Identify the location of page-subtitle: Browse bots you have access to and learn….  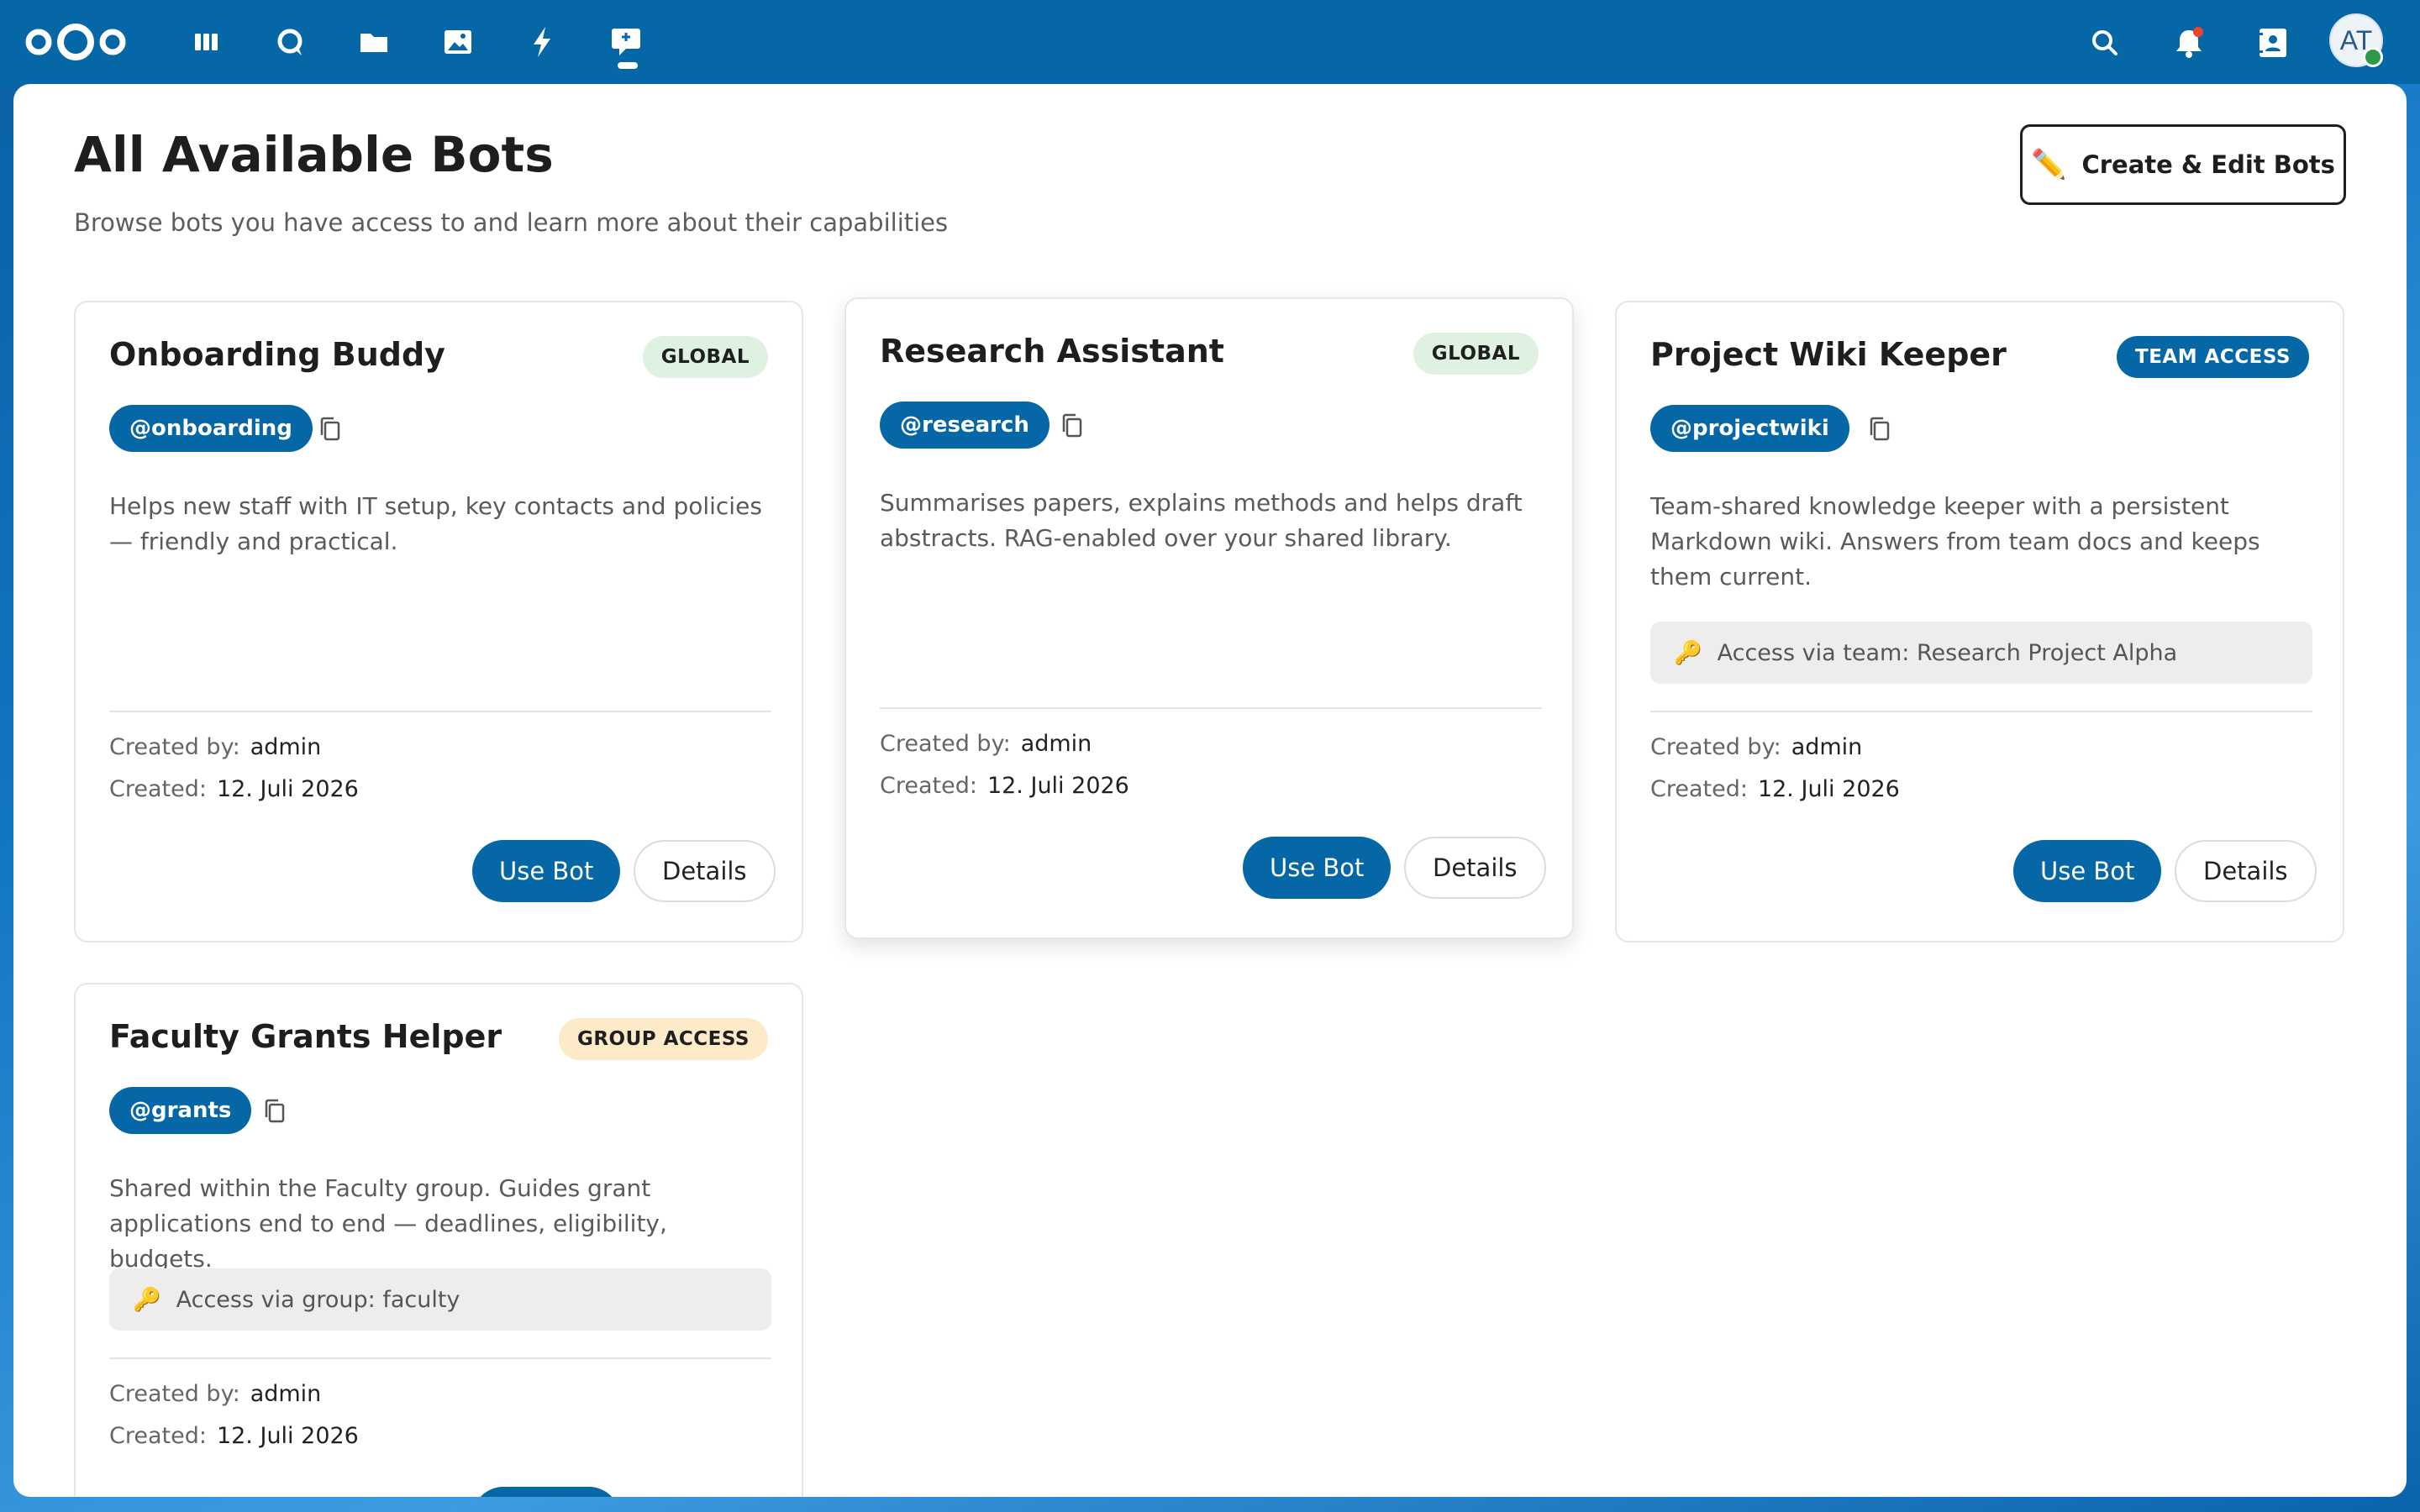
(511, 222).